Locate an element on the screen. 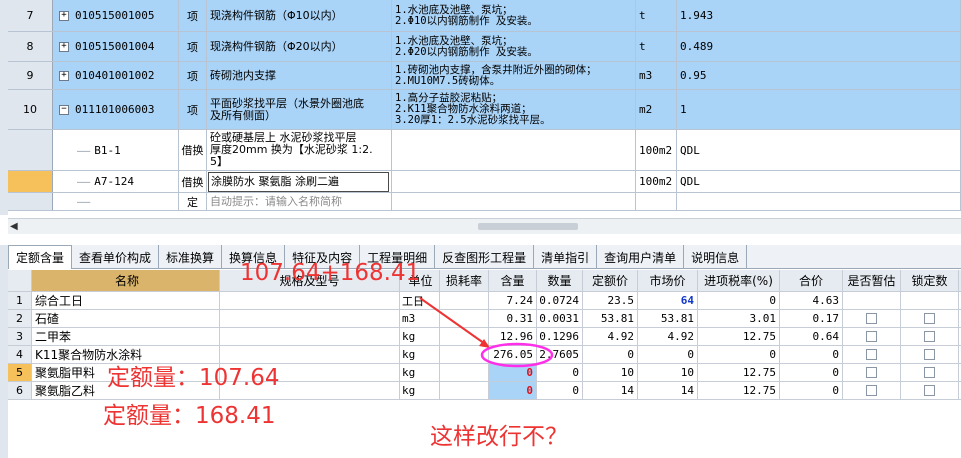 Image resolution: width=961 pixels, height=458 pixels. annotation-question: 这样改行不？ is located at coordinates (499, 437).